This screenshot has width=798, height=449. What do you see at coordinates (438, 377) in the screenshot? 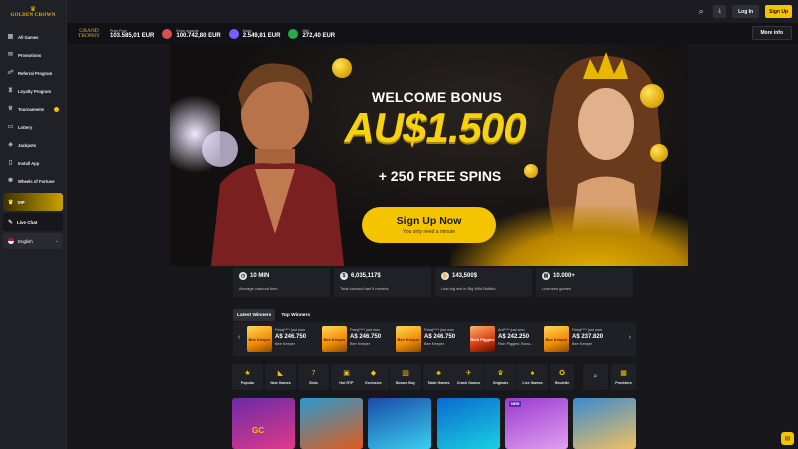
I see `category-table-games: ♣ Table Games` at bounding box center [438, 377].